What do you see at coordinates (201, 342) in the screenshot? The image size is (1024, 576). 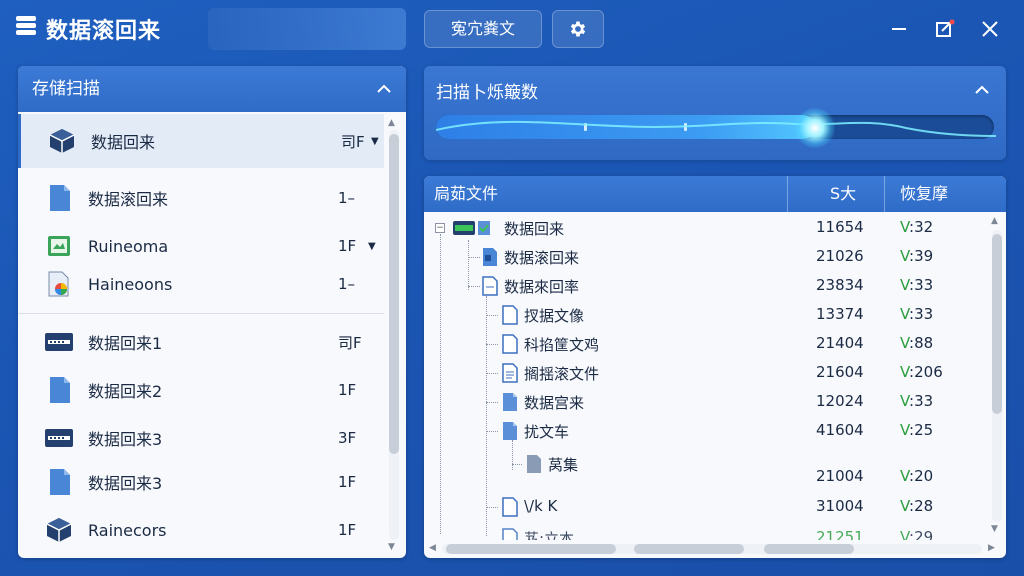 I see `list-item: 数据回来1 司F` at bounding box center [201, 342].